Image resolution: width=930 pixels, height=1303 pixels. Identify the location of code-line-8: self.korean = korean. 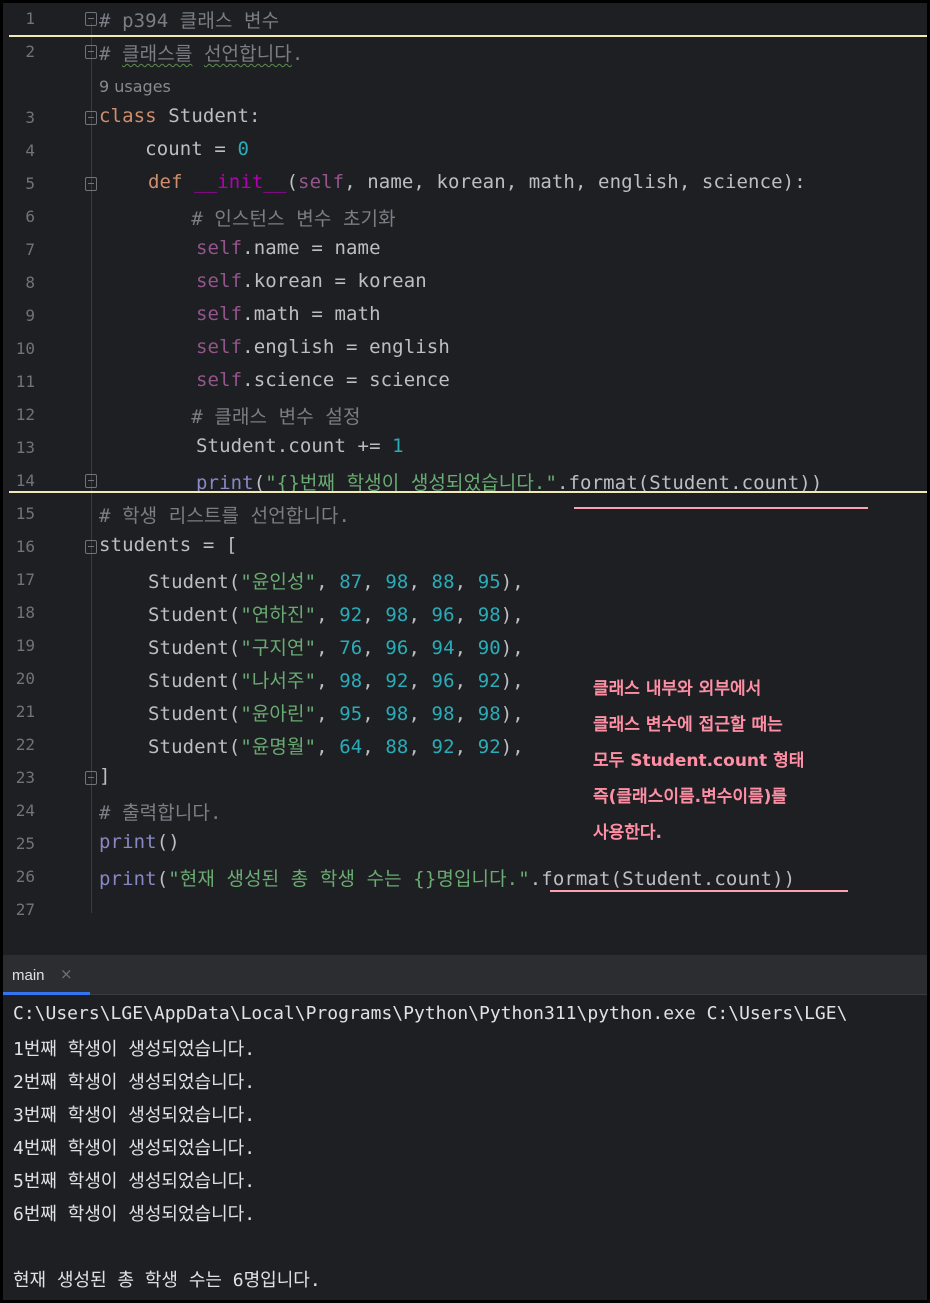
(311, 281).